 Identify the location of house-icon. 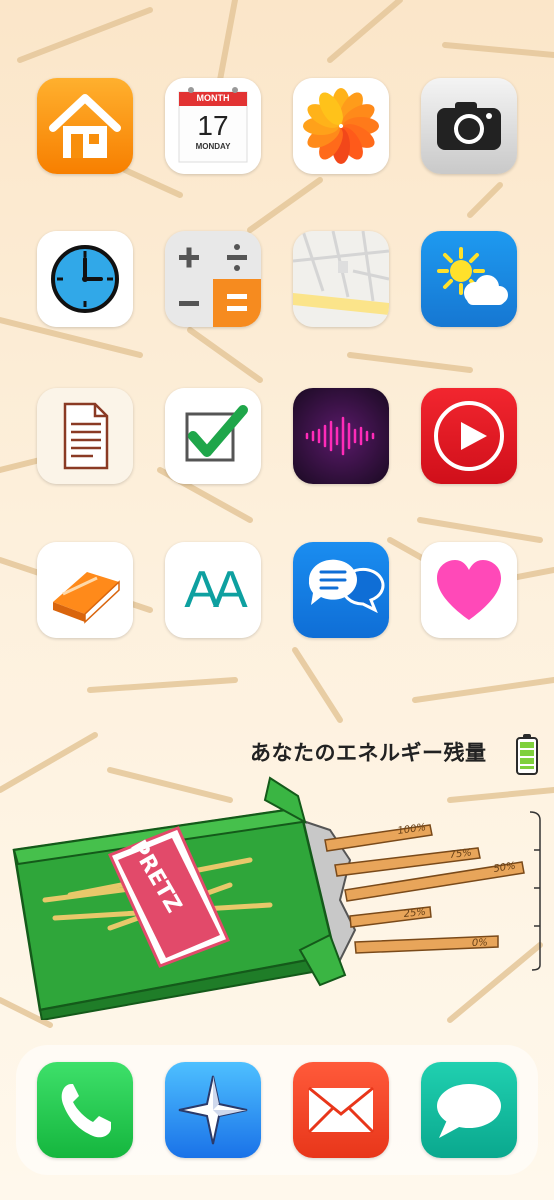
(85, 126).